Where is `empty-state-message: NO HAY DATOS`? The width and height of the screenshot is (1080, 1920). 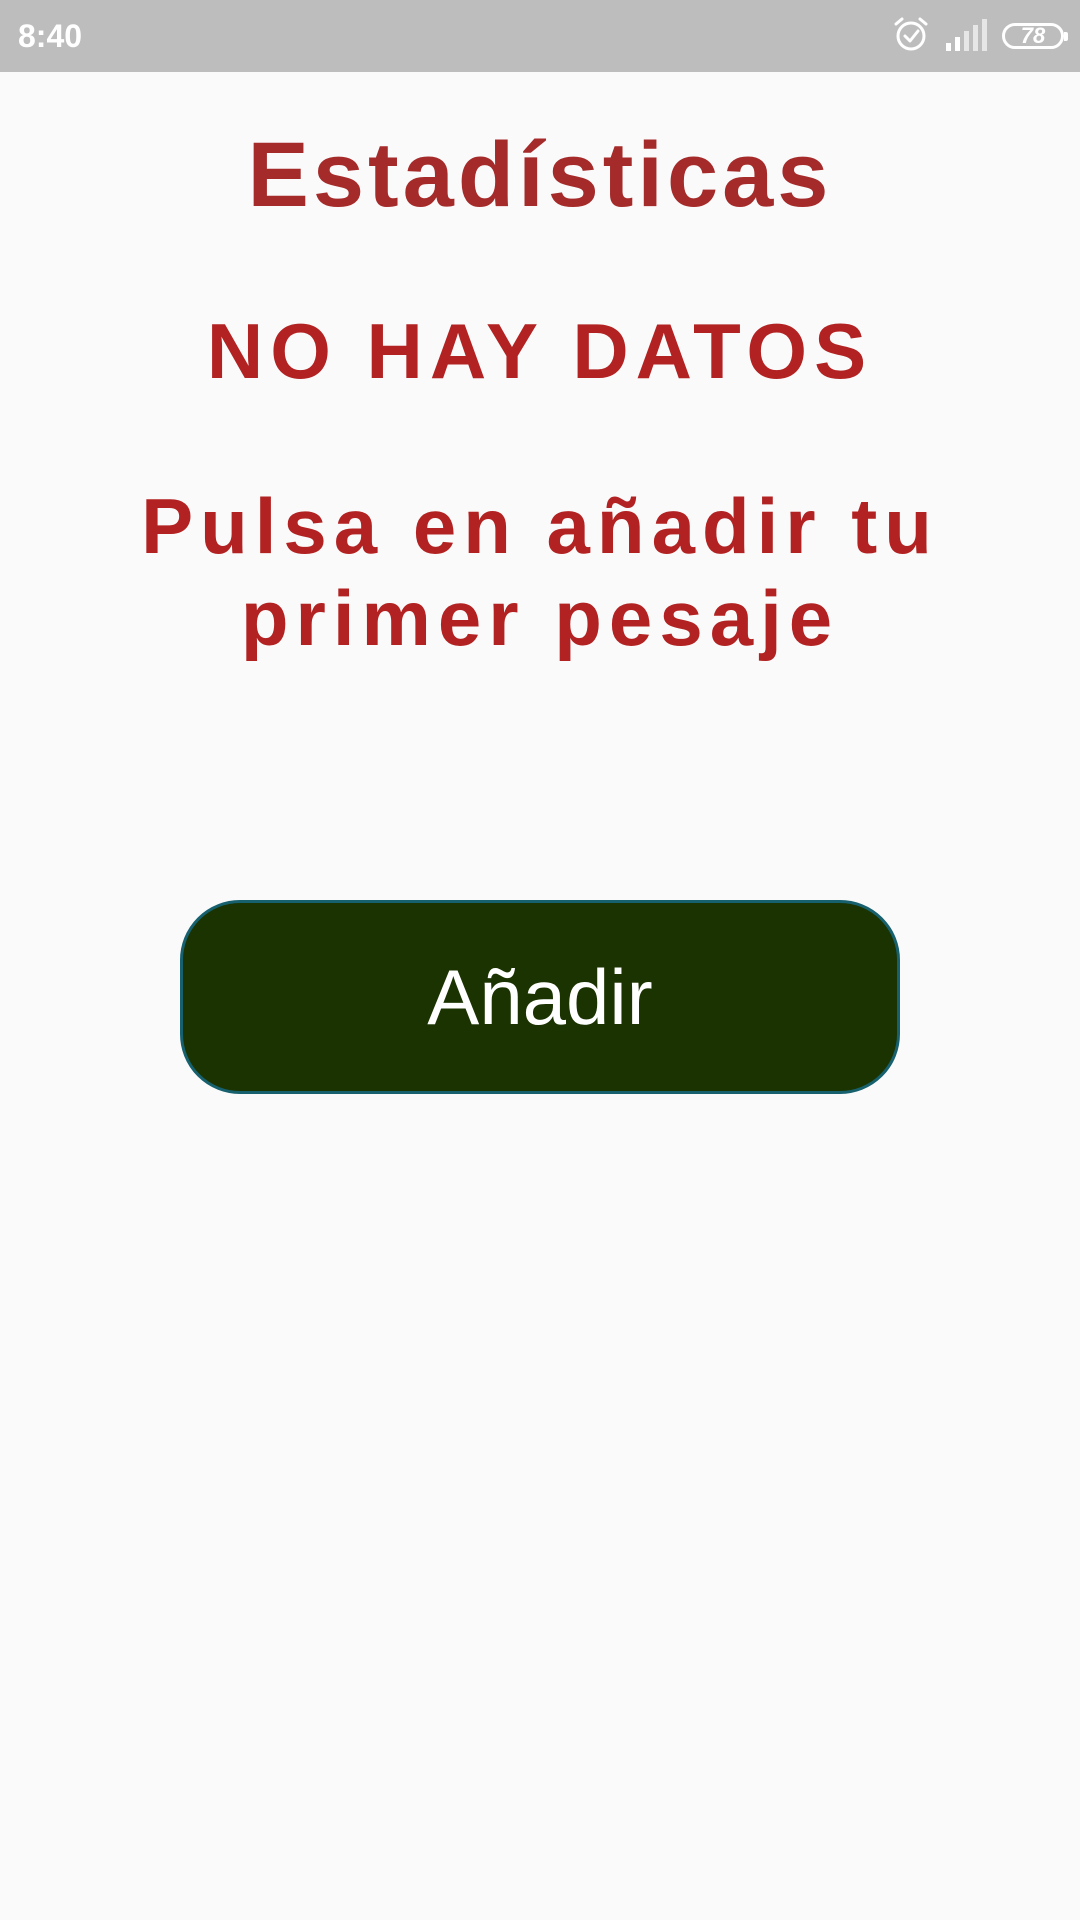 empty-state-message: NO HAY DATOS is located at coordinates (540, 351).